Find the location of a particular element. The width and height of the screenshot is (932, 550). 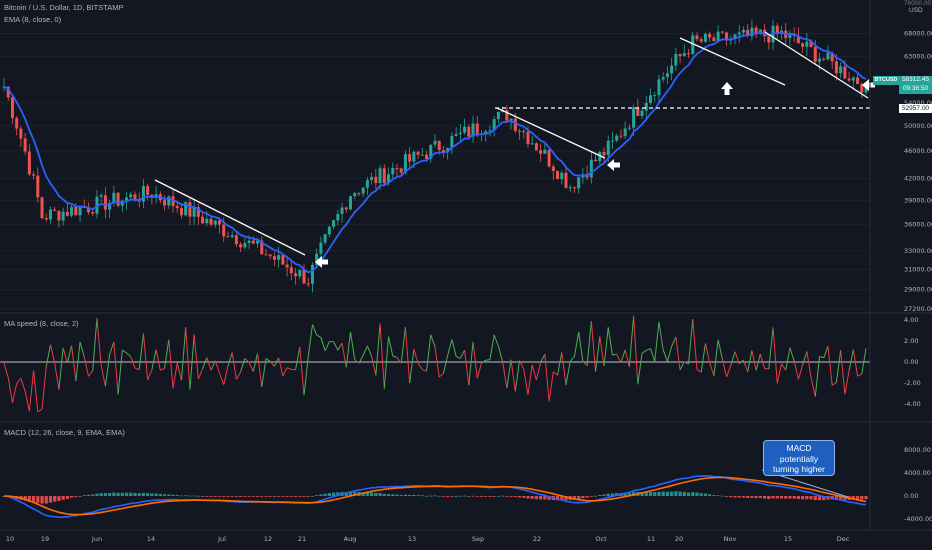

macd-plot is located at coordinates (435, 496).